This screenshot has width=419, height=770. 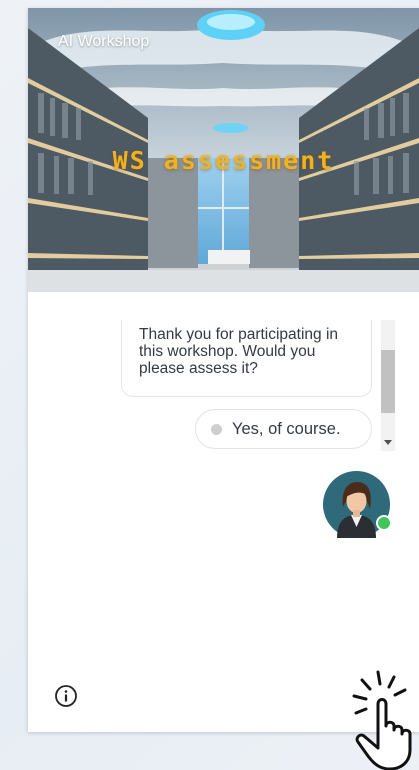 What do you see at coordinates (104, 41) in the screenshot?
I see `brand-name: AI Workshop` at bounding box center [104, 41].